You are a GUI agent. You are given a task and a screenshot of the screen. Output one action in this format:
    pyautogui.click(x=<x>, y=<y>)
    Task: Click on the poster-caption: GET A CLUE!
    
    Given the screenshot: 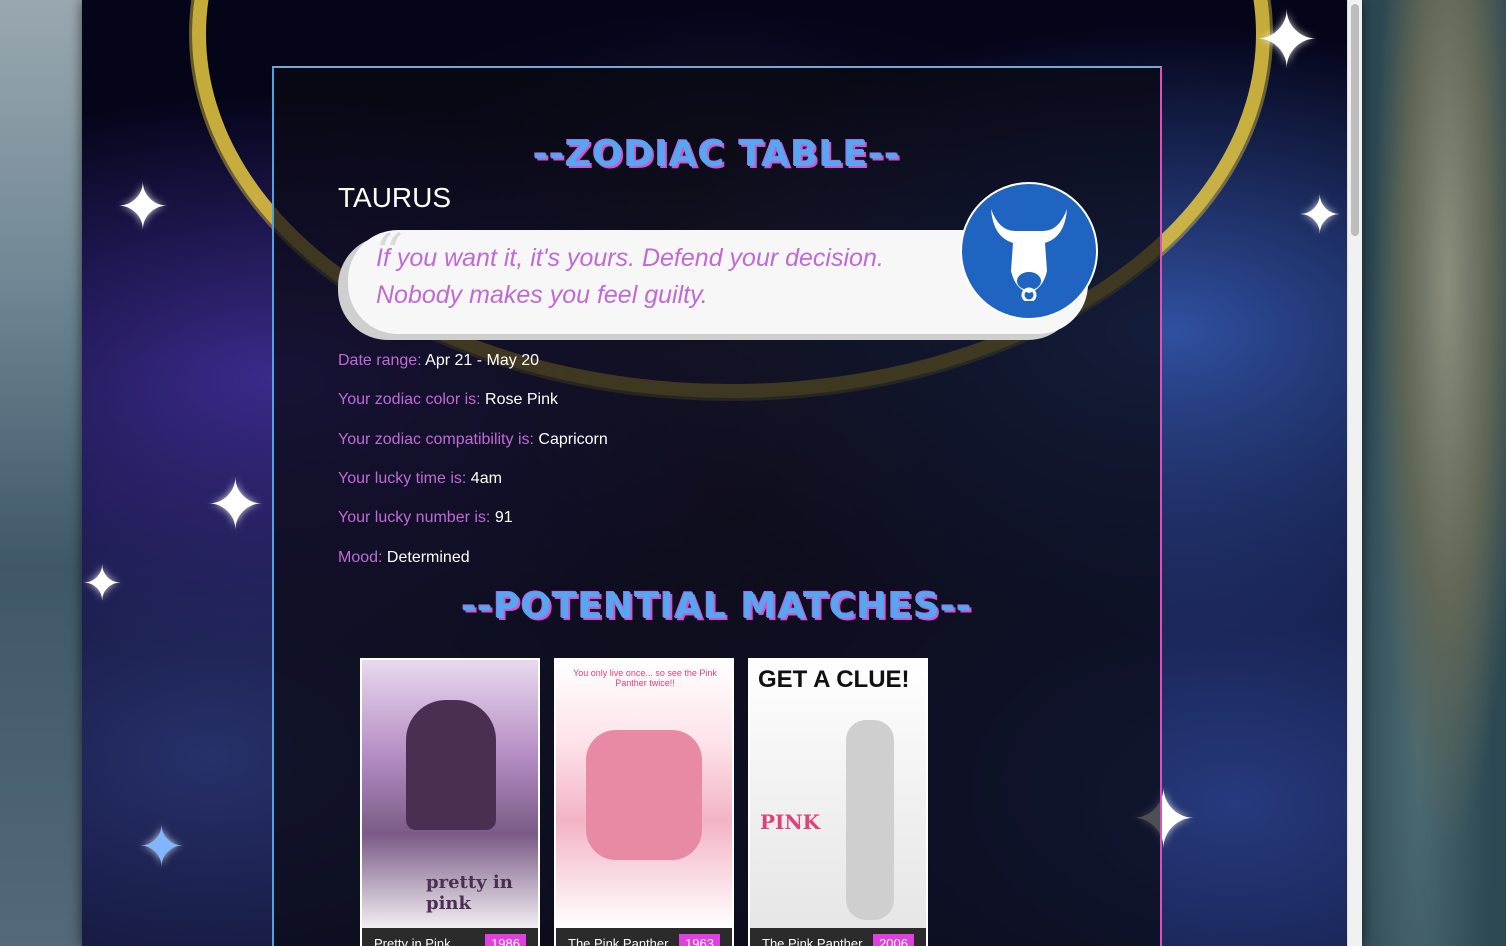 What is the action you would take?
    pyautogui.click(x=834, y=679)
    